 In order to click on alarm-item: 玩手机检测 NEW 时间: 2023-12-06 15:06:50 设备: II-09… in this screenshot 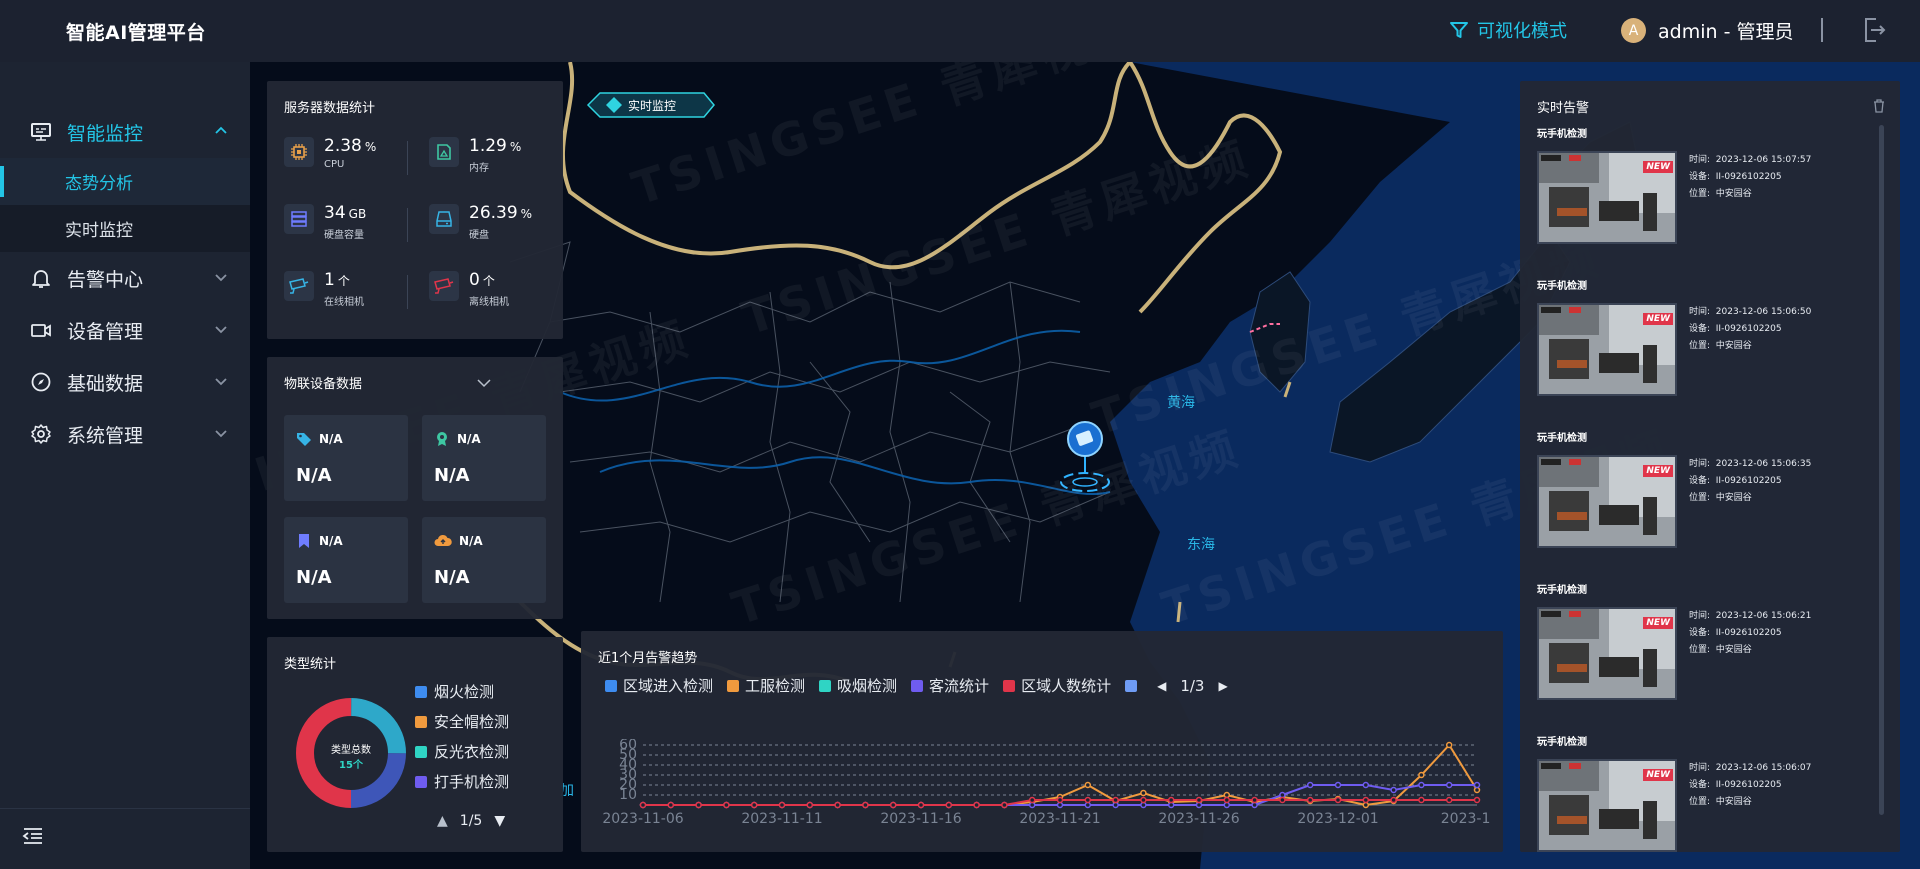, I will do `click(1687, 352)`.